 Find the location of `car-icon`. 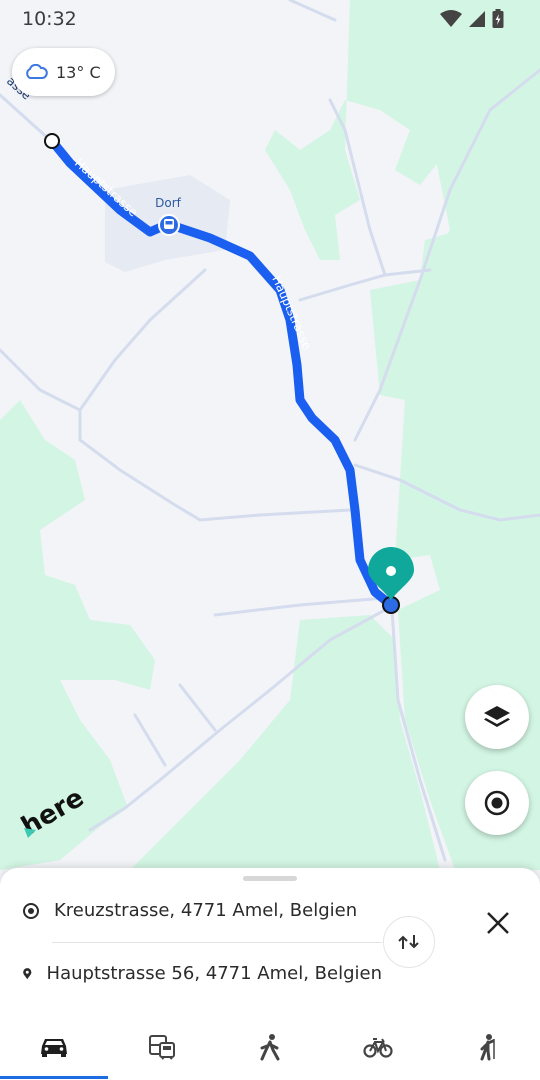

car-icon is located at coordinates (54, 1048).